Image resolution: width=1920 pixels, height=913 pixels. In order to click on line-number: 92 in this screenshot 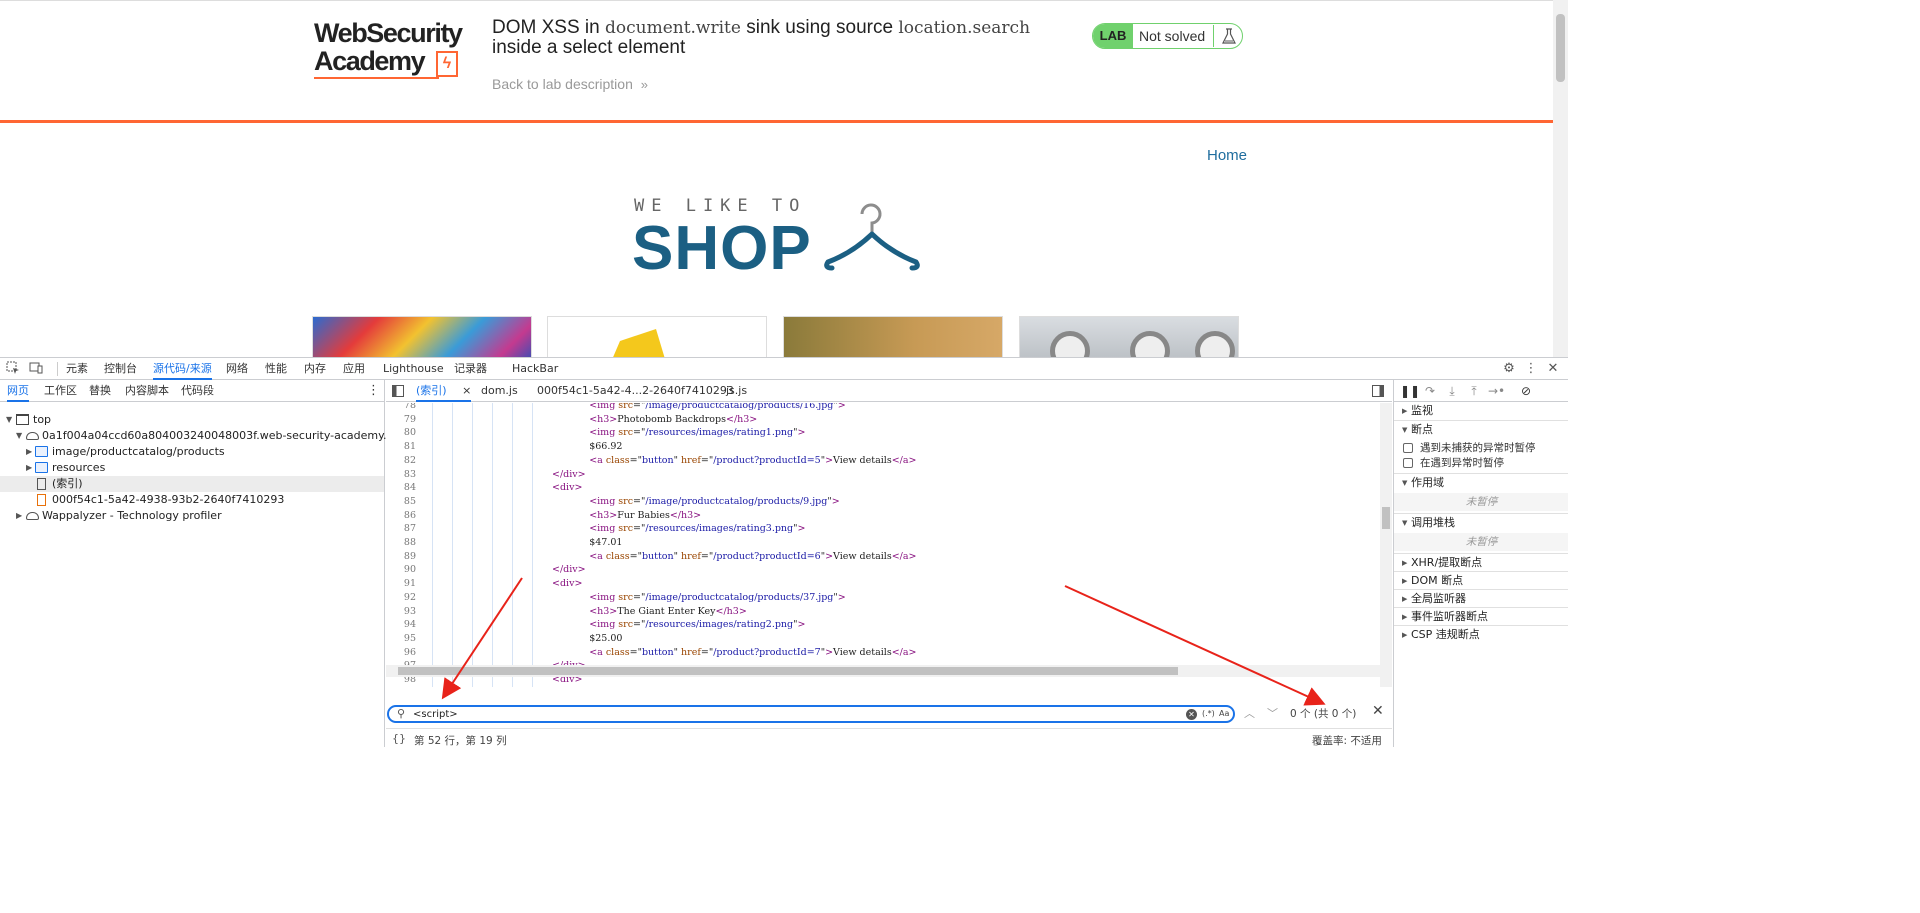, I will do `click(401, 598)`.